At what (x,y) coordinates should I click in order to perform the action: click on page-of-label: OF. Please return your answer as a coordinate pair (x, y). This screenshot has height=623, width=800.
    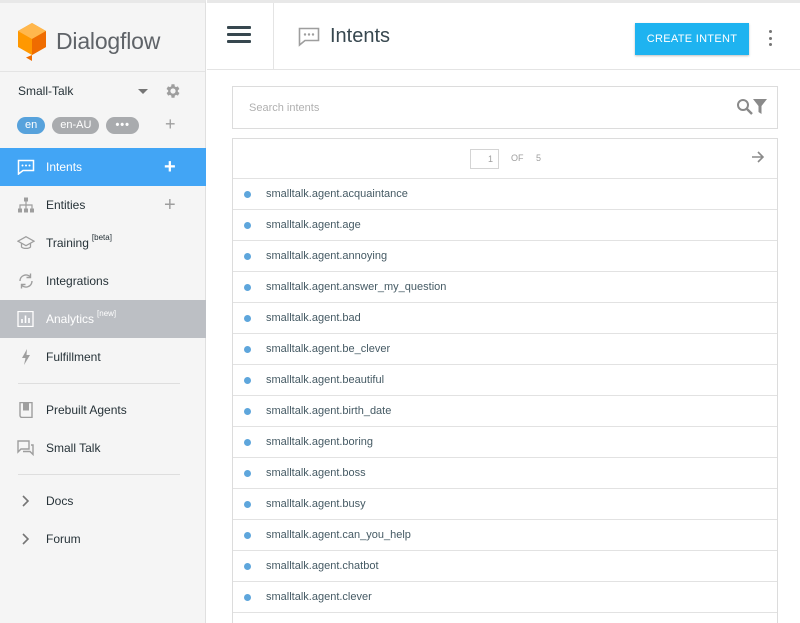
    Looking at the image, I should click on (517, 158).